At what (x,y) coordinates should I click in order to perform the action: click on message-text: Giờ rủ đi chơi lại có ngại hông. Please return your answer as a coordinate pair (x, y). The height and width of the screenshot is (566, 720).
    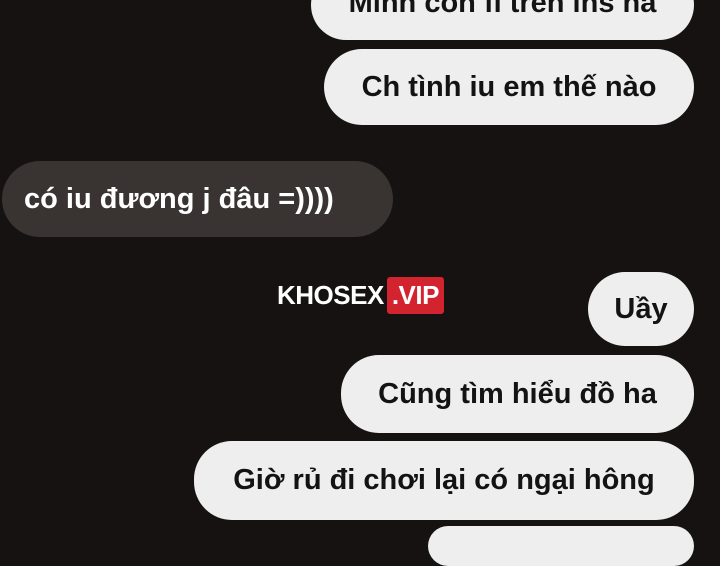
    Looking at the image, I should click on (444, 480).